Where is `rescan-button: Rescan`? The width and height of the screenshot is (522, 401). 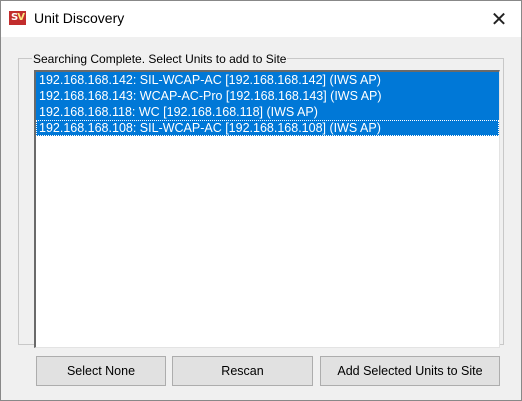 rescan-button: Rescan is located at coordinates (242, 371).